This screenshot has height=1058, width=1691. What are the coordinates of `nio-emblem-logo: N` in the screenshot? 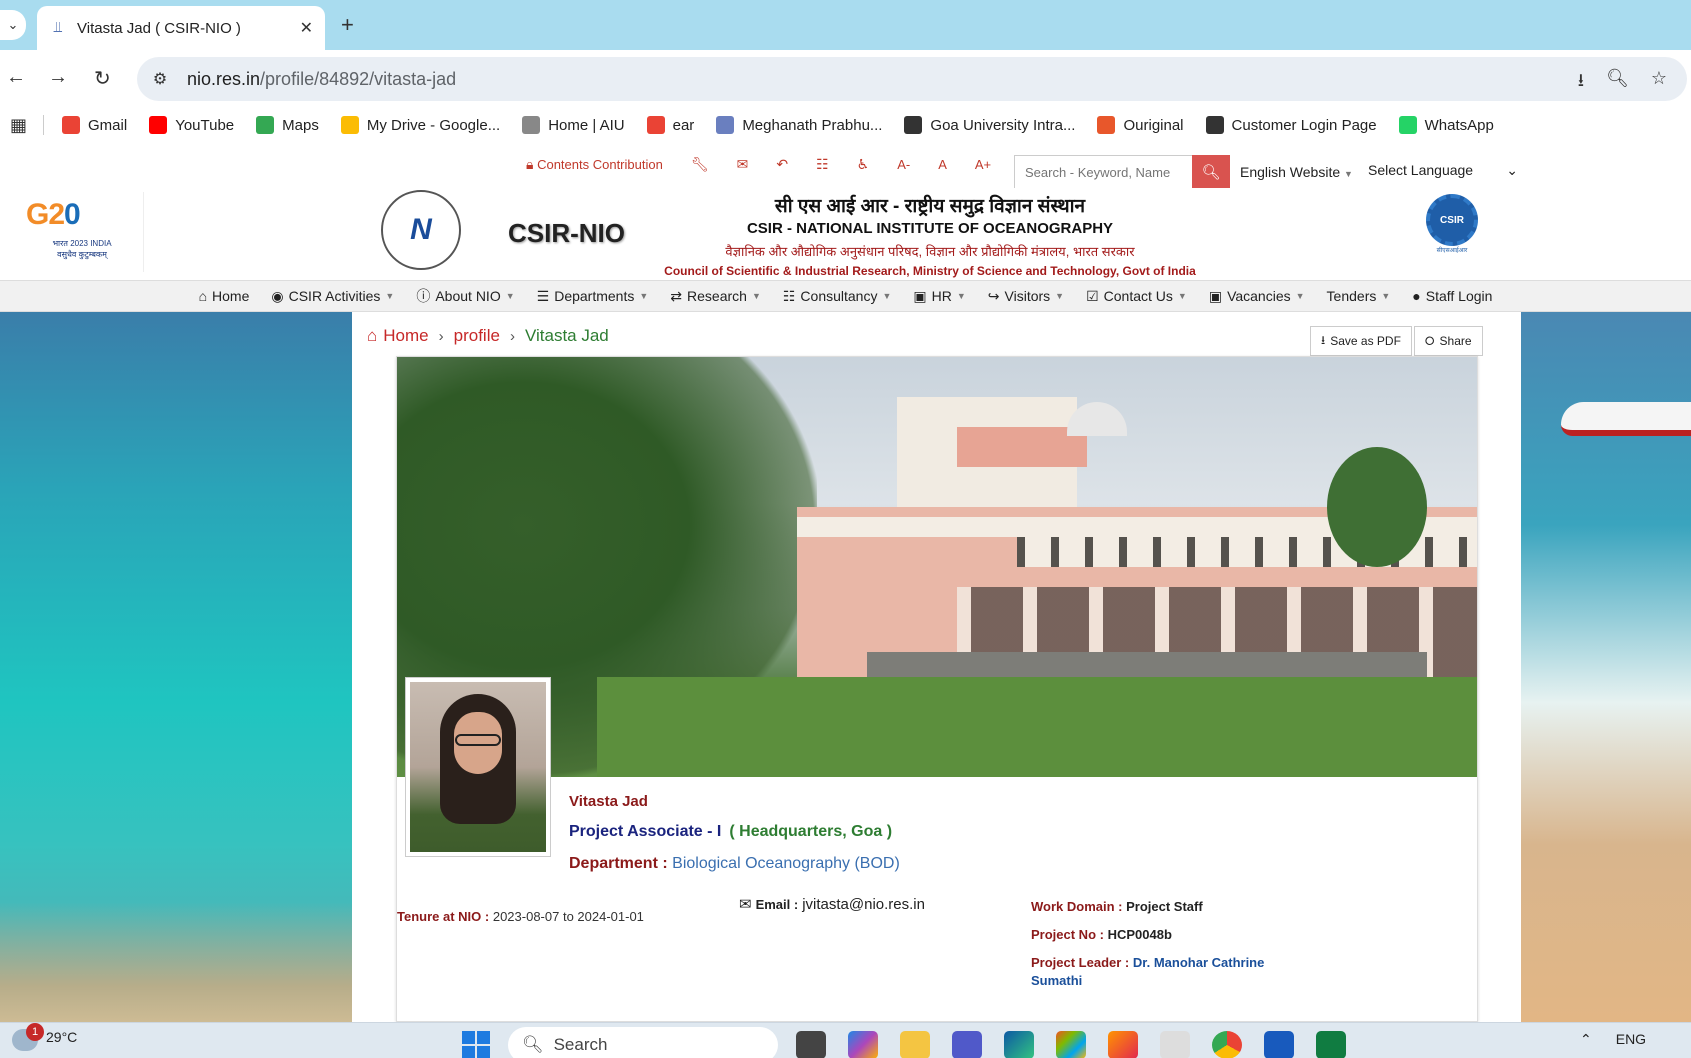 It's located at (421, 230).